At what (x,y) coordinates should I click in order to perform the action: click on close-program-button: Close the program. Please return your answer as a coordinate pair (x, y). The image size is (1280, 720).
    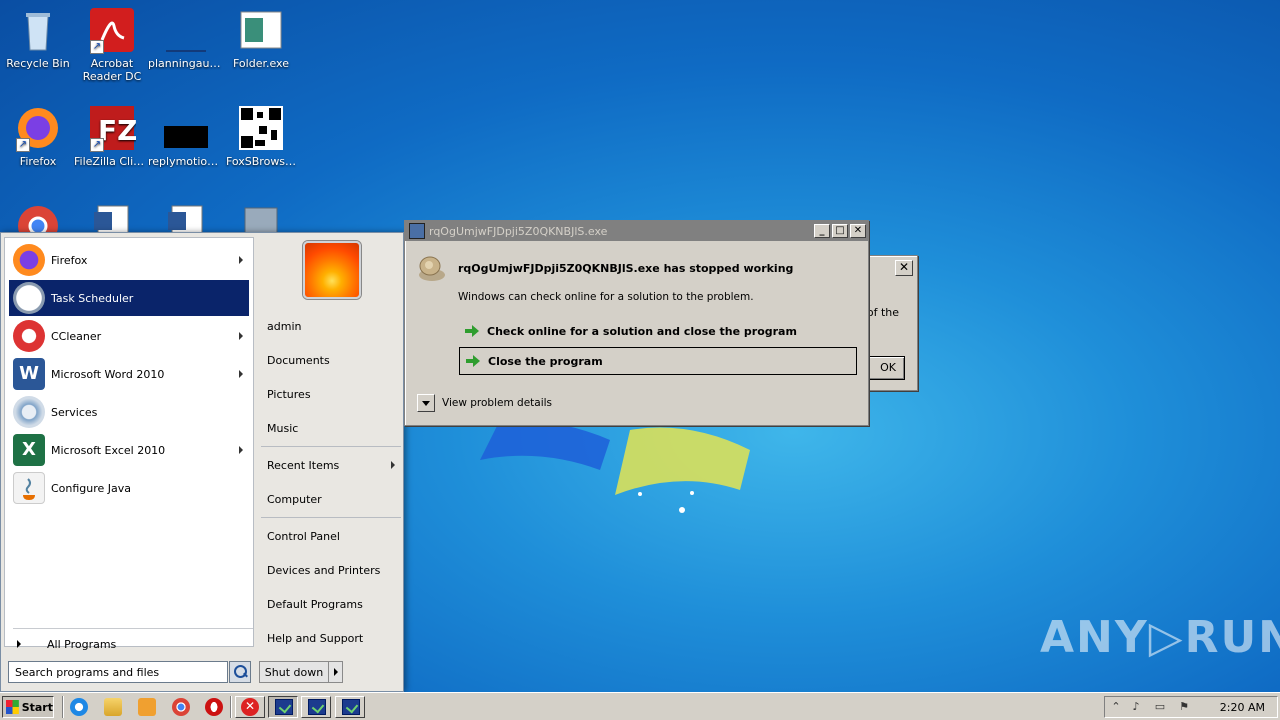
    Looking at the image, I should click on (658, 361).